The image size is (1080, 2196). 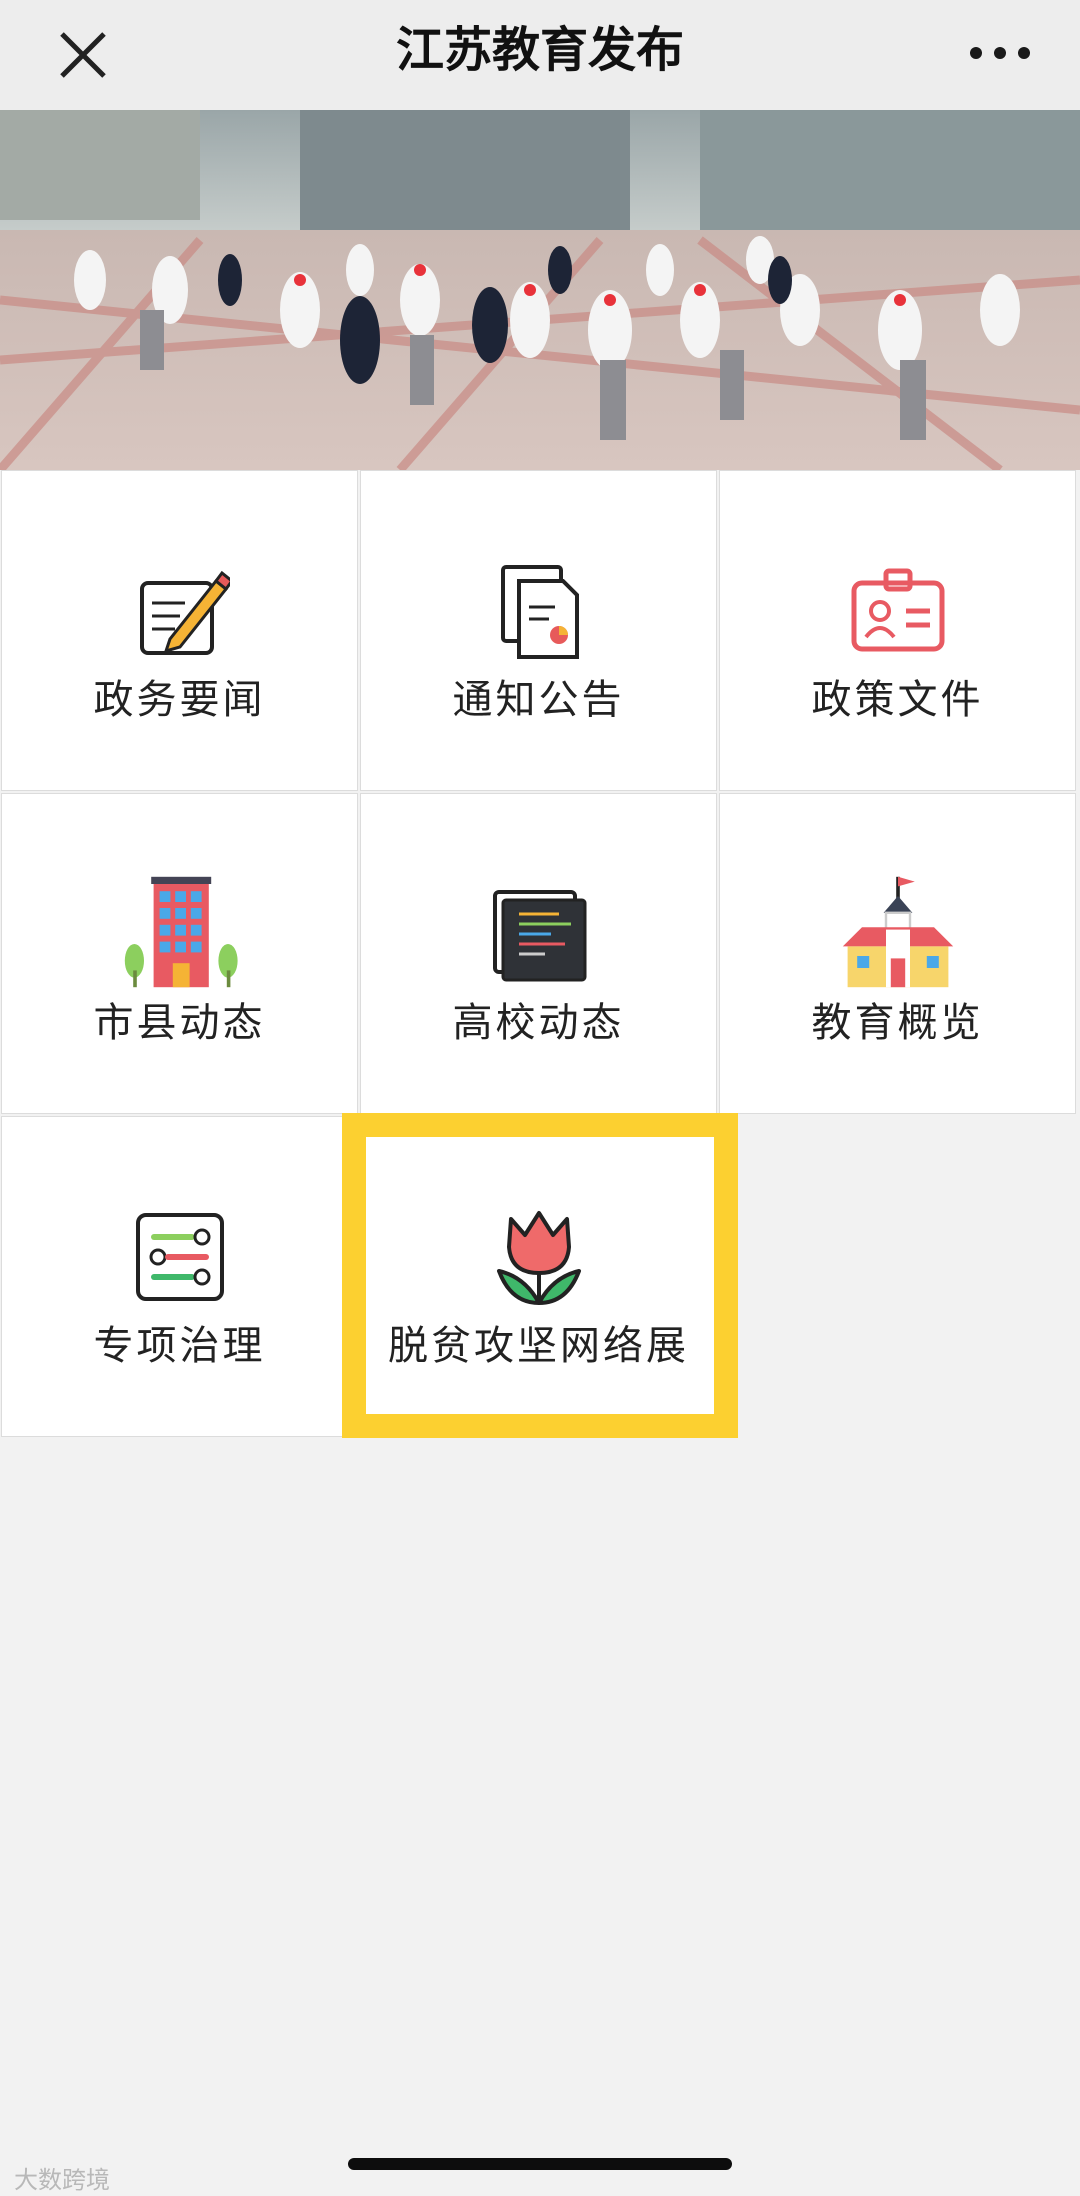 I want to click on menu-item-news: 政务要闻, so click(x=179, y=630).